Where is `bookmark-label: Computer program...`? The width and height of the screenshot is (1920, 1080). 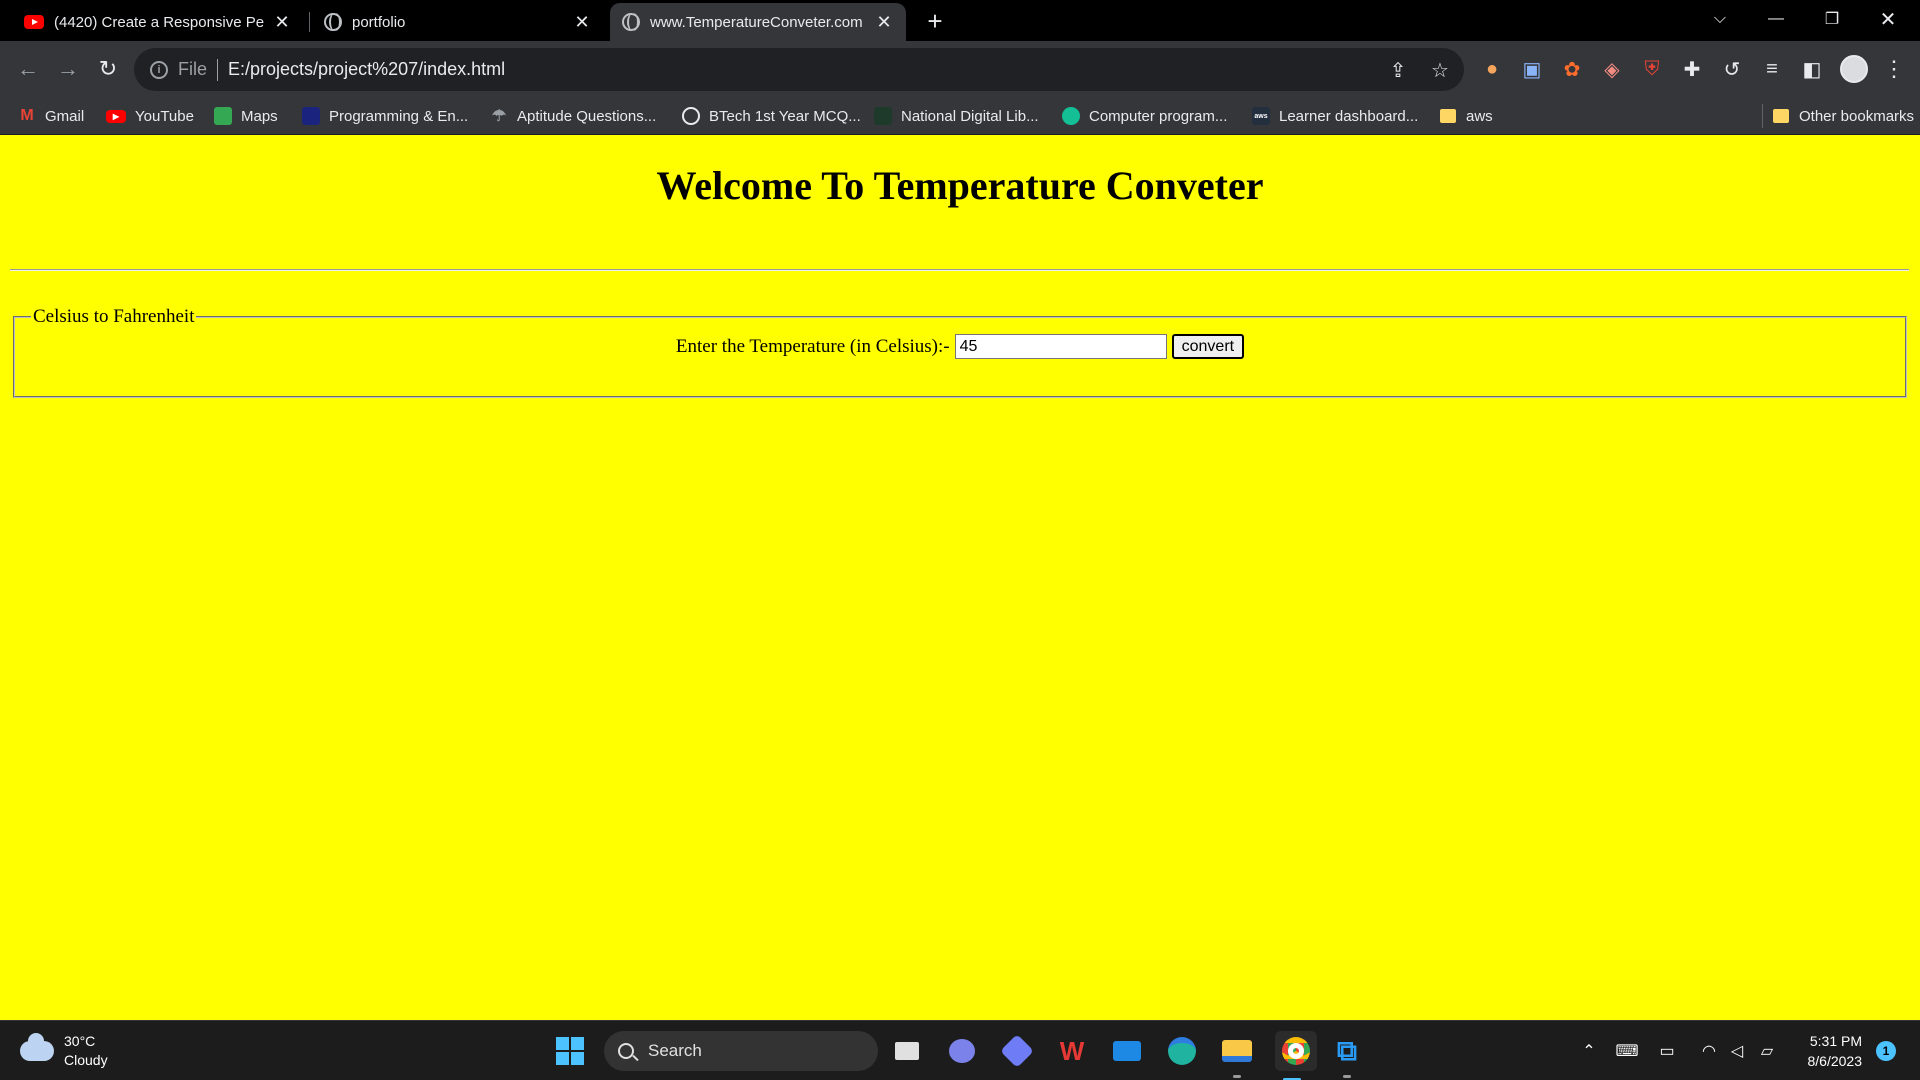
bookmark-label: Computer program... is located at coordinates (1158, 116).